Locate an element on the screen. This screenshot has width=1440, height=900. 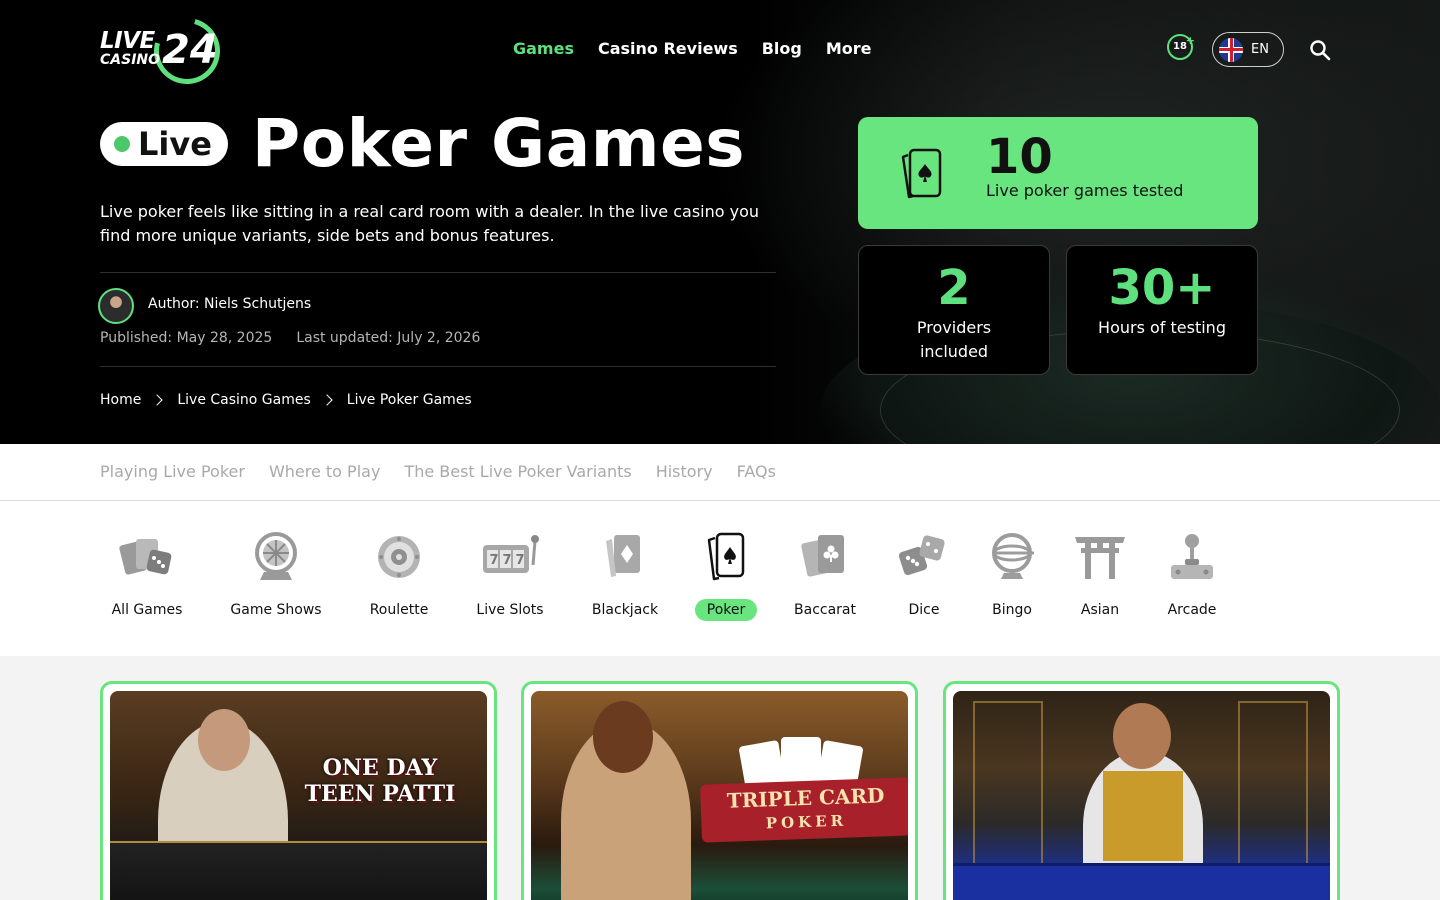
site-logo: LIVE CASINO 24 is located at coordinates (166, 51).